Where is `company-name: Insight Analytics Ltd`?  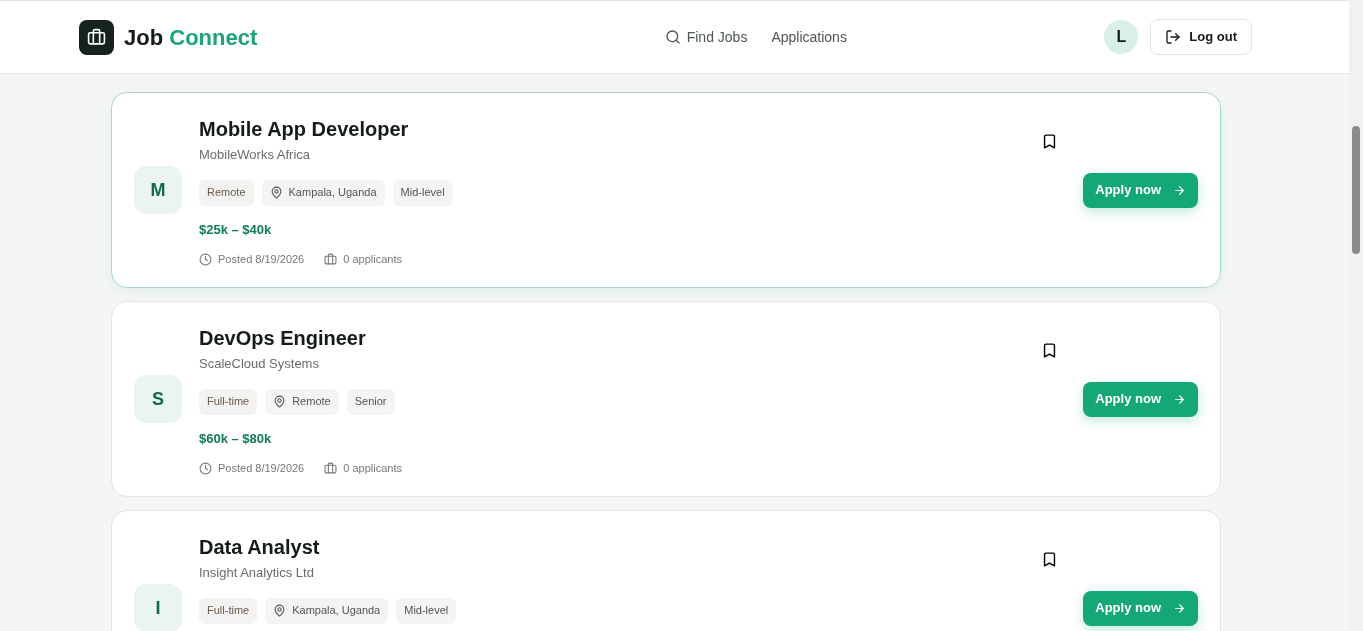
company-name: Insight Analytics Ltd is located at coordinates (257, 573).